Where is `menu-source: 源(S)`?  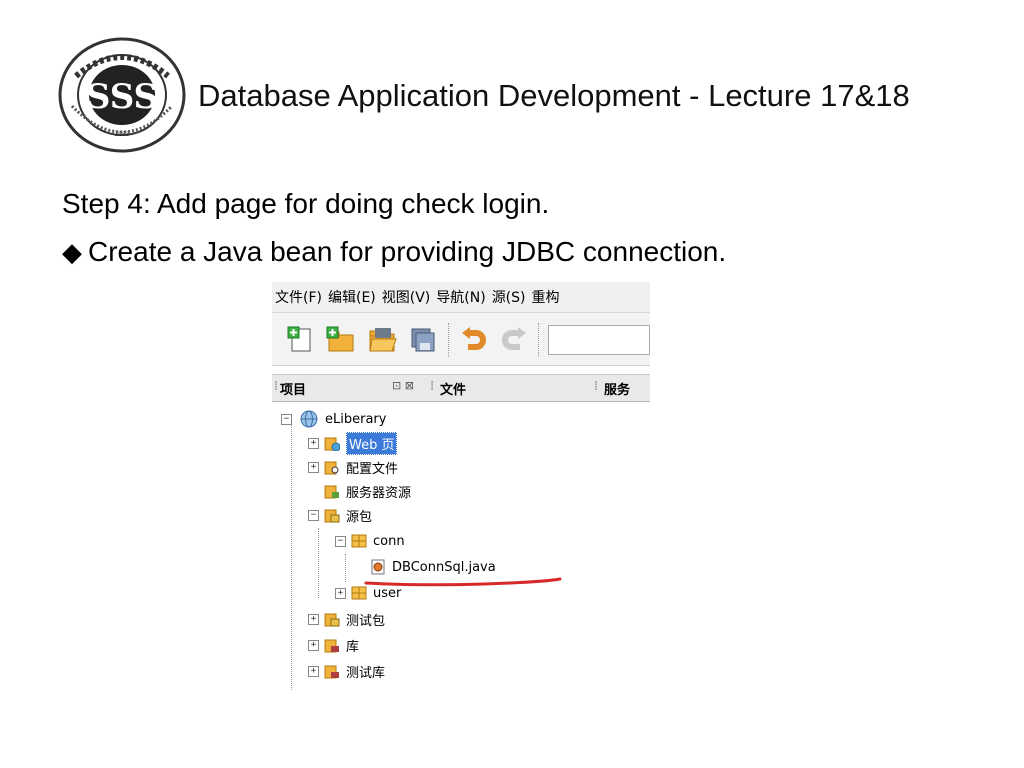 menu-source: 源(S) is located at coordinates (509, 297).